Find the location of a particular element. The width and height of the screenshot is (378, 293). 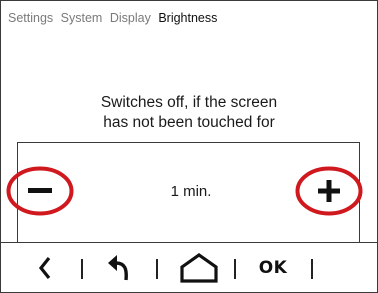

minus-icon is located at coordinates (40, 190).